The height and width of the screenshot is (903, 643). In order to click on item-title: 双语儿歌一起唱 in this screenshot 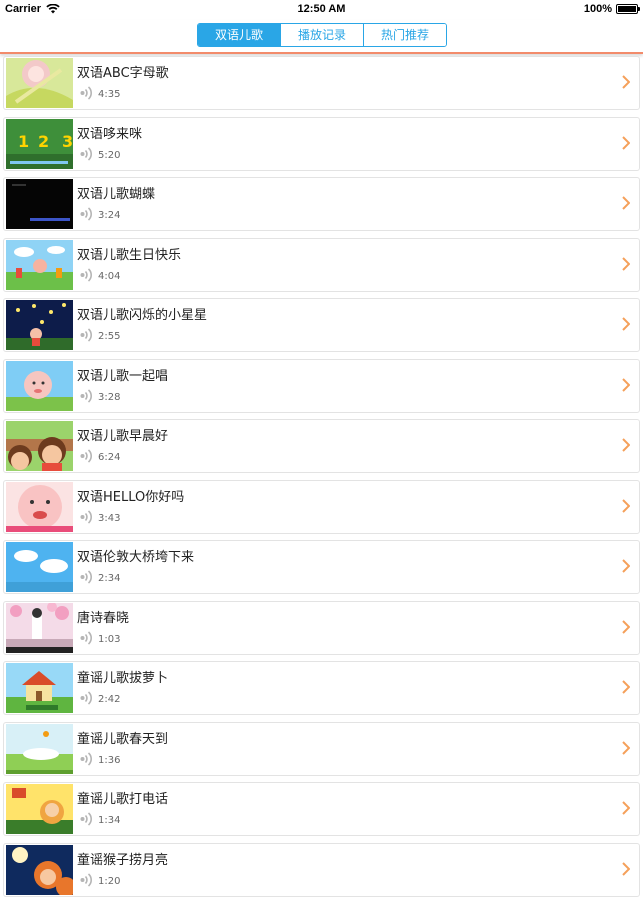, I will do `click(123, 376)`.